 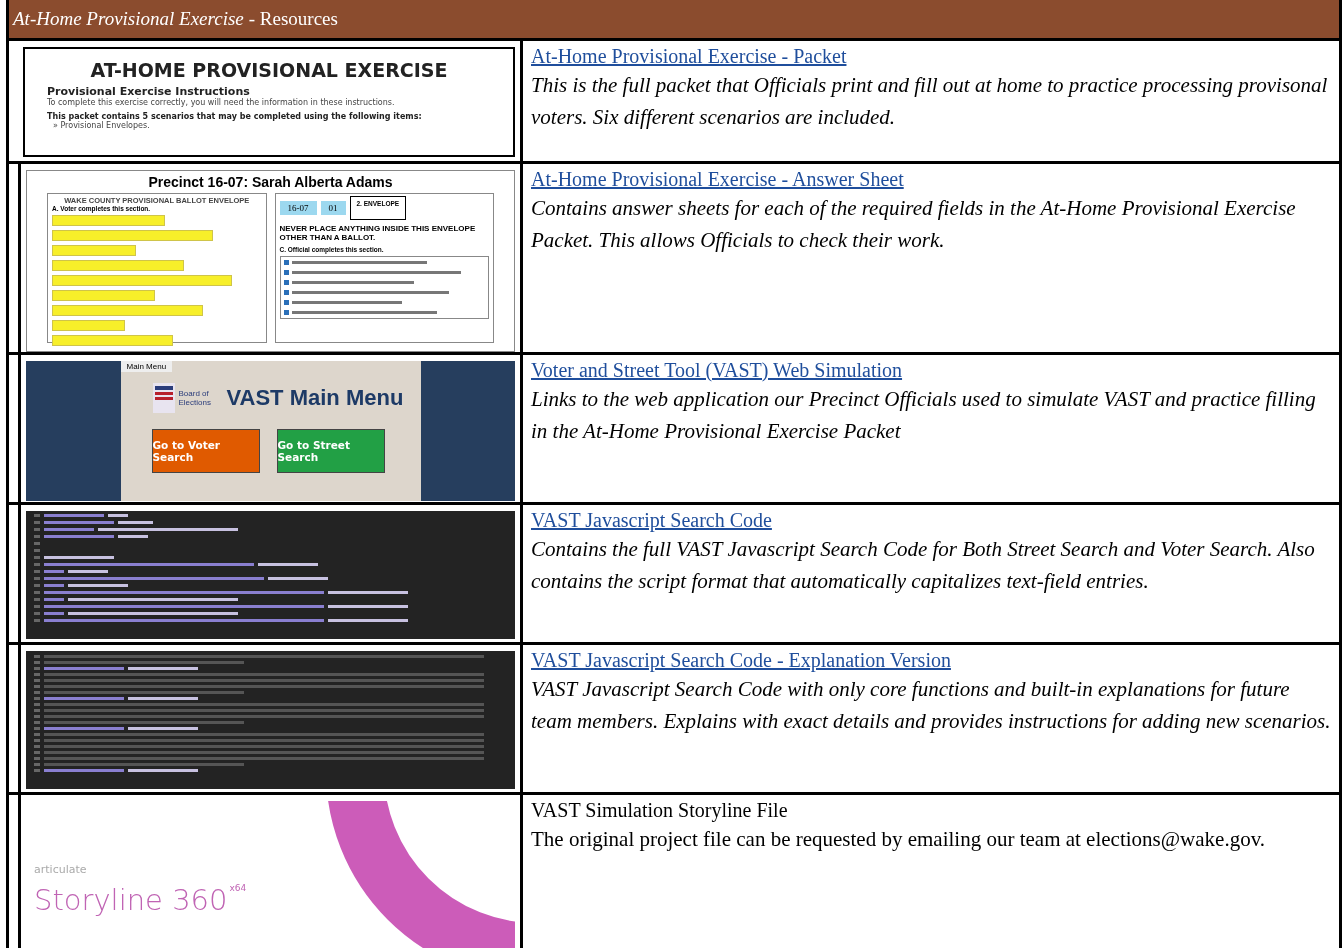 I want to click on resource-description: The original project file can be requested by emailing our team at elections@wake.gov., so click(x=899, y=839).